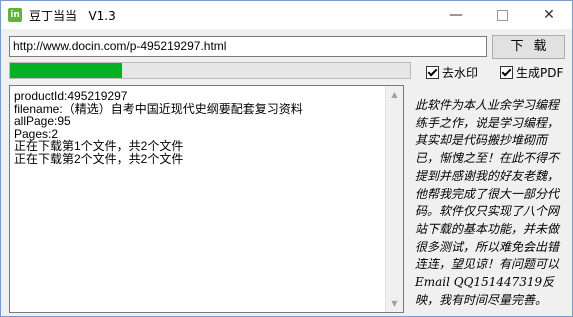  I want to click on download-button: 下载, so click(528, 47).